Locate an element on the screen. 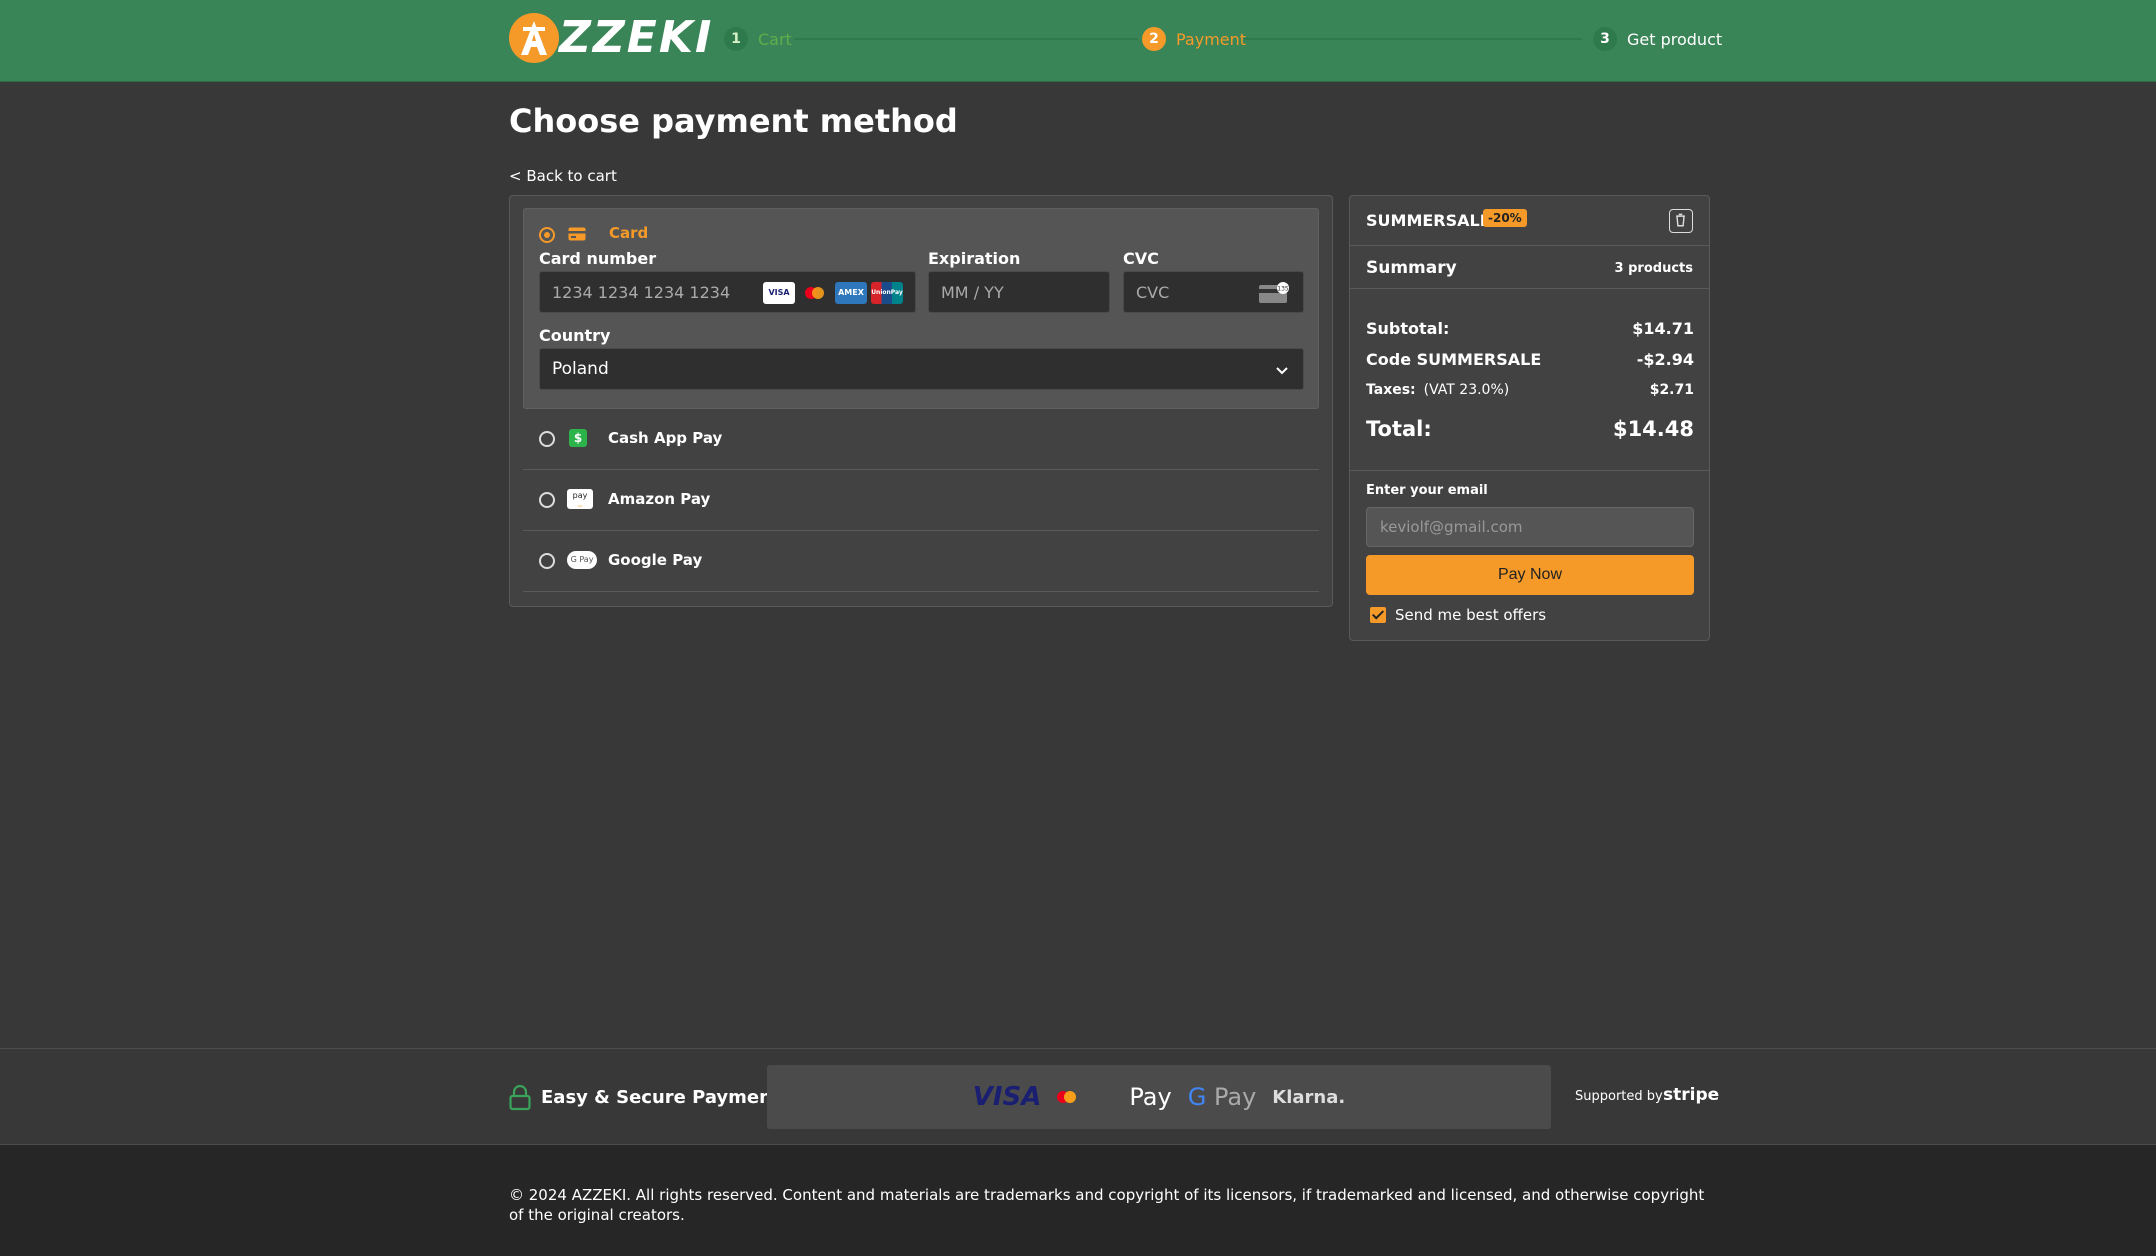 The height and width of the screenshot is (1256, 2156). offers-checkbox is located at coordinates (1378, 615).